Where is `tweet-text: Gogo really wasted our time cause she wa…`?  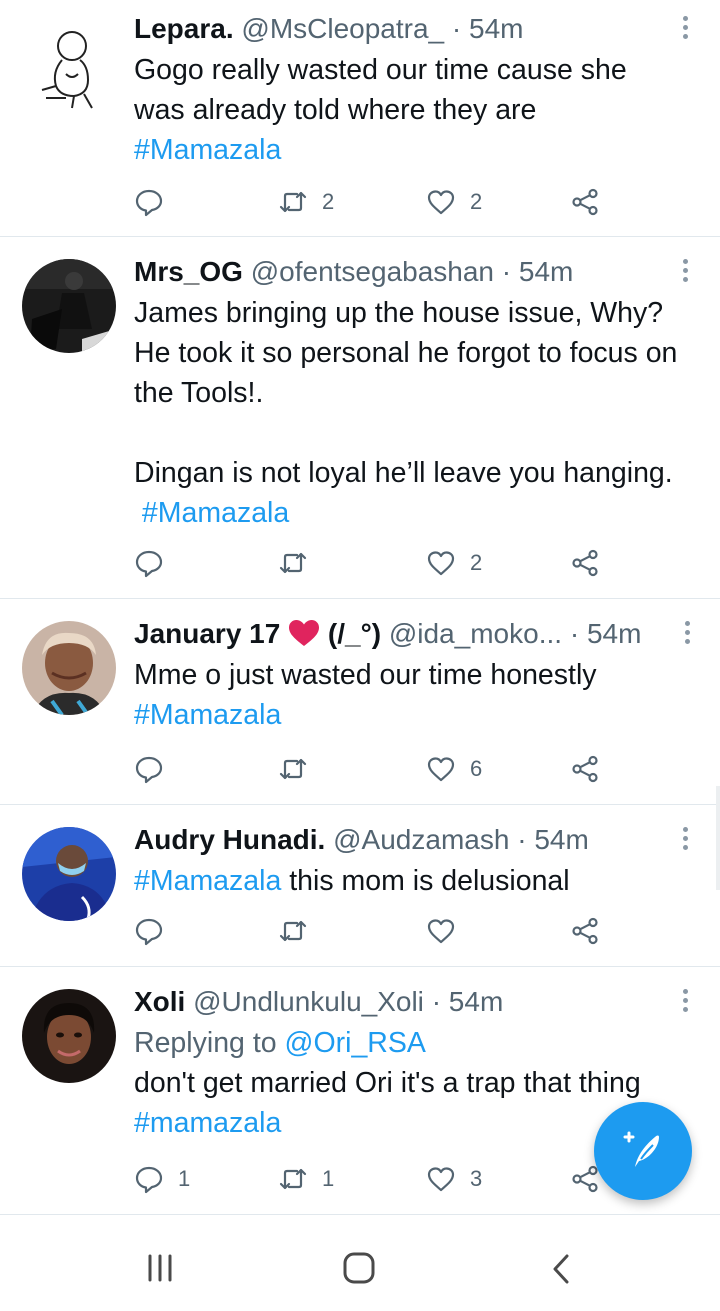 tweet-text: Gogo really wasted our time cause she wa… is located at coordinates (408, 110).